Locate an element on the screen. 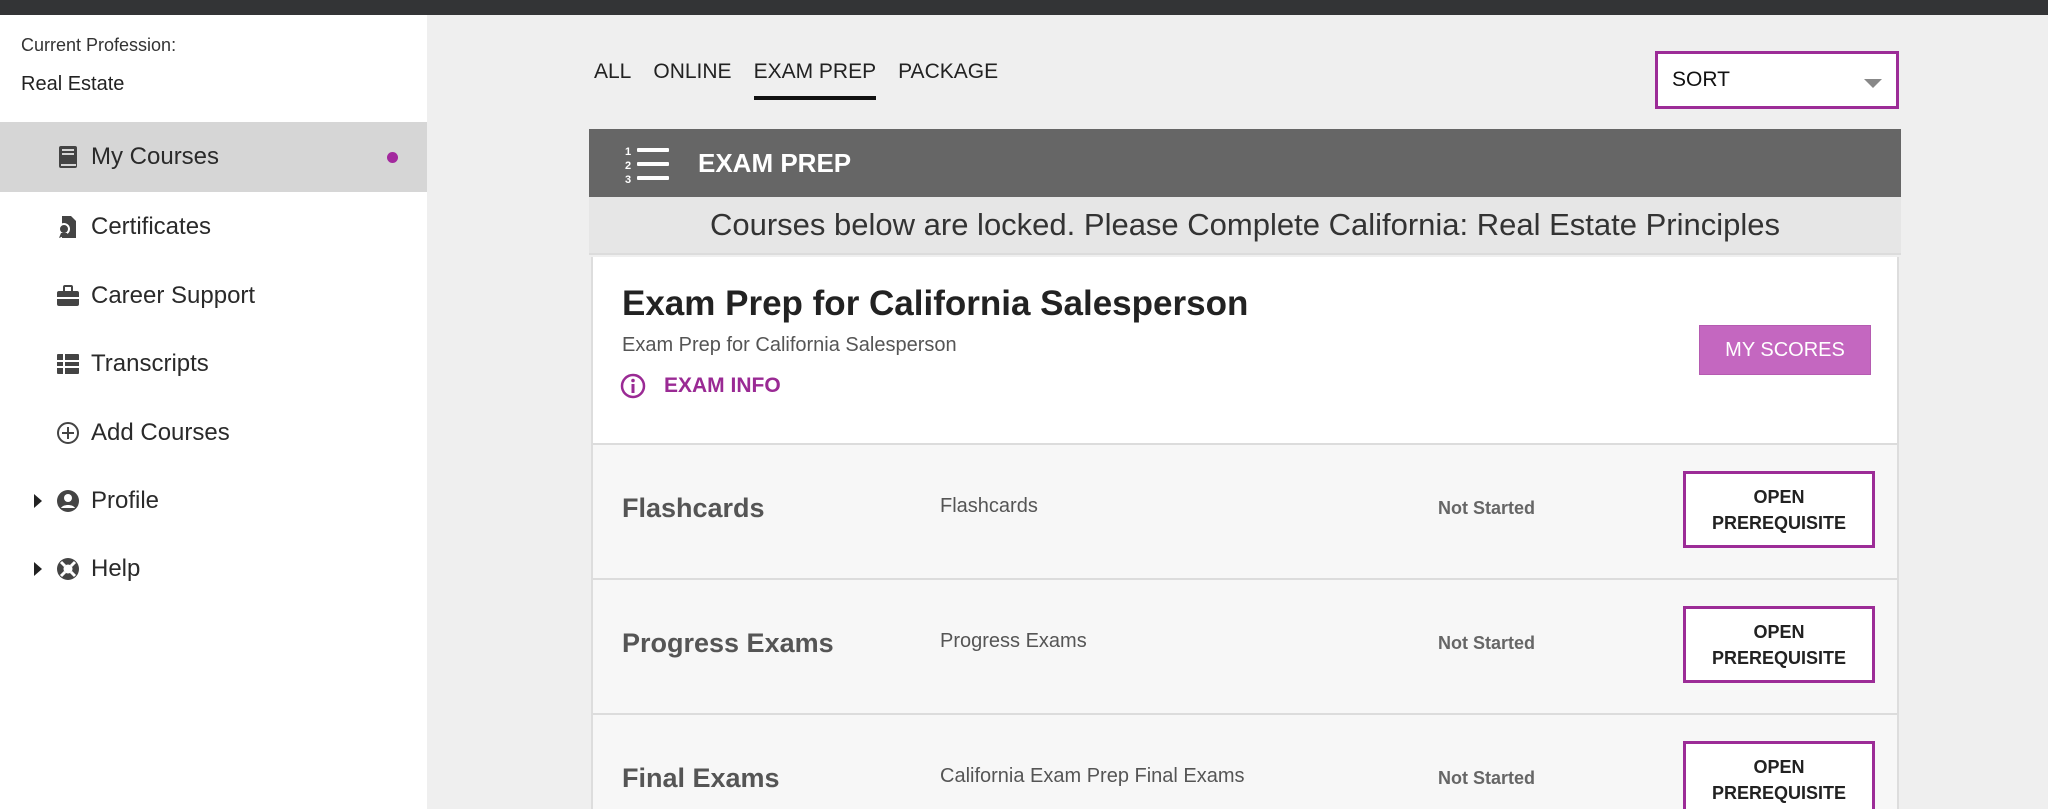 This screenshot has width=2048, height=809. sidebar-item-add-courses: Add Courses is located at coordinates (213, 433).